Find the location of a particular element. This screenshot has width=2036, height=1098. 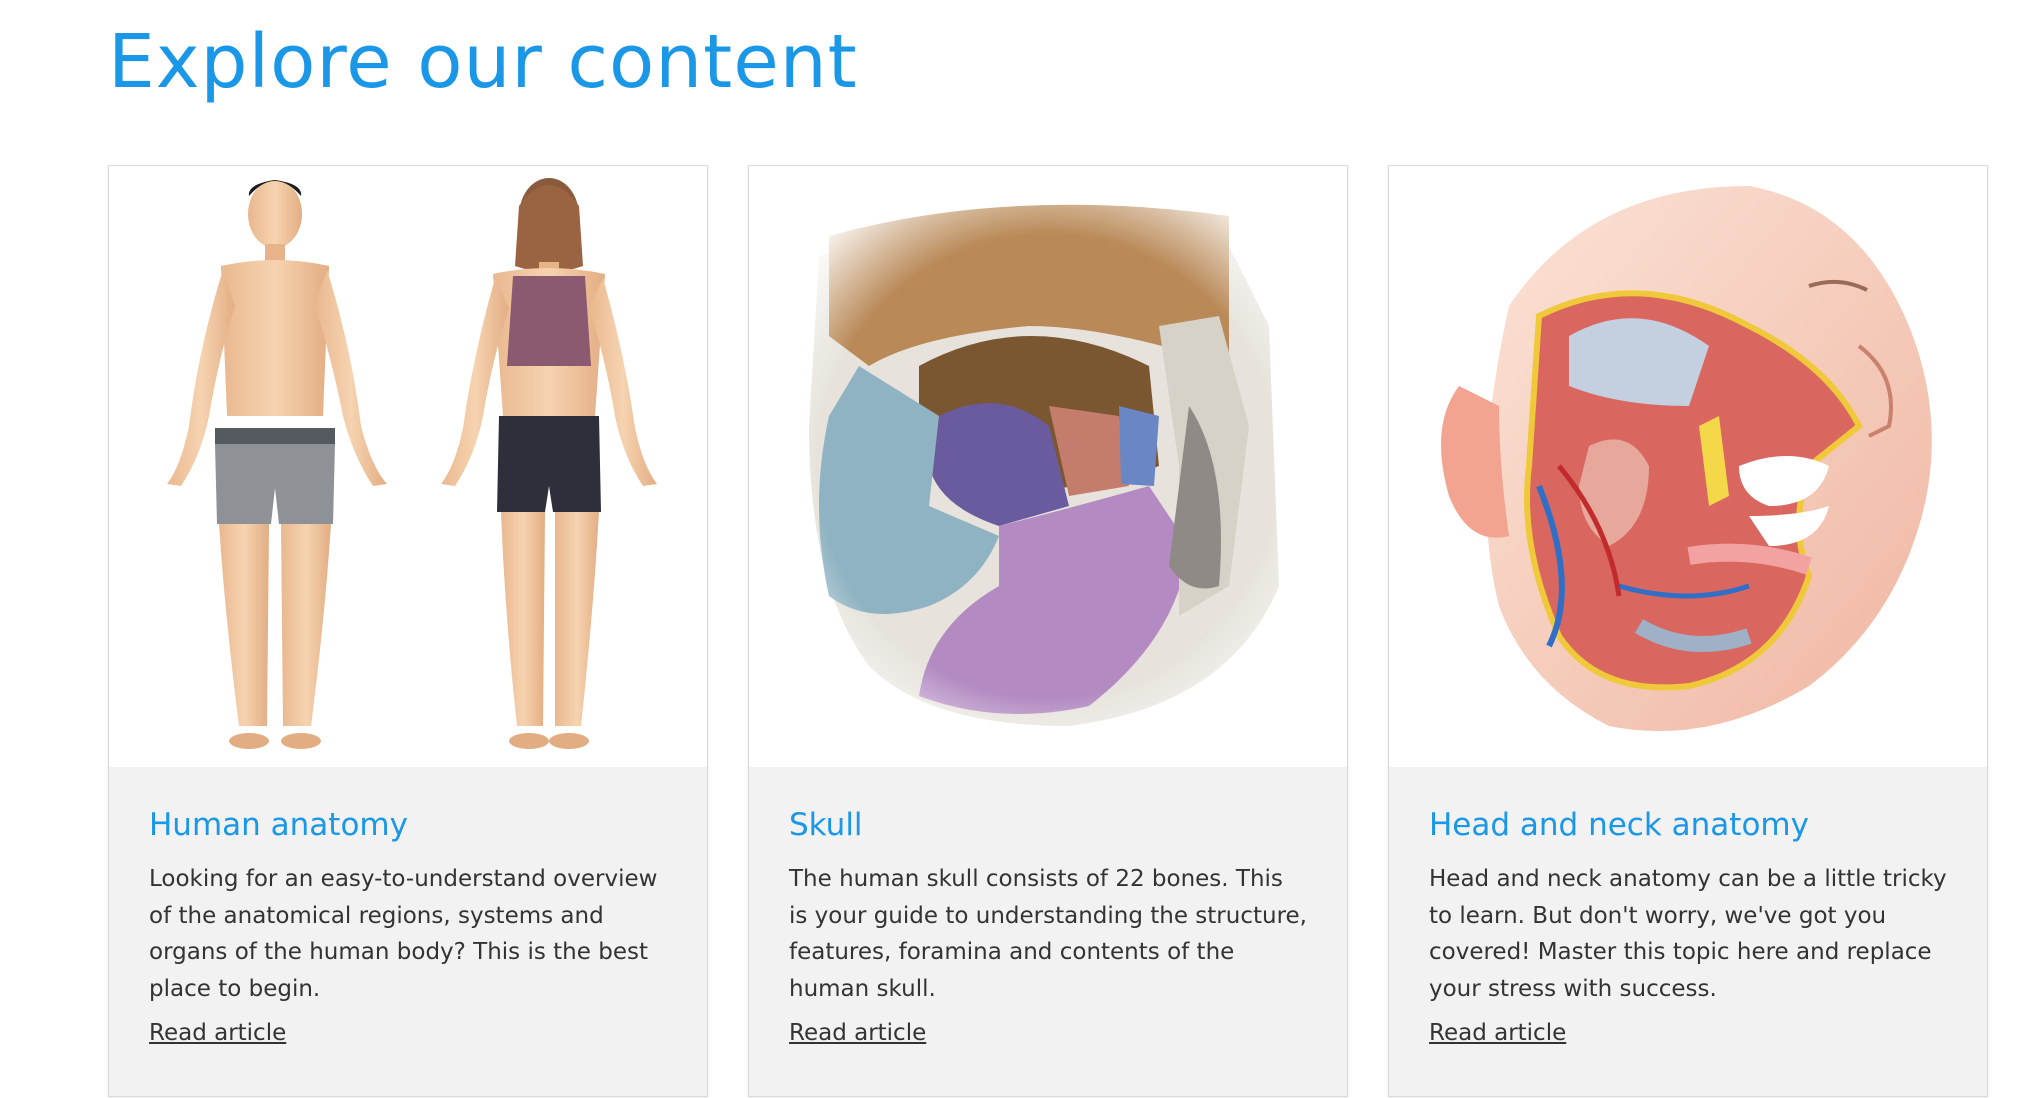

card-title: Skull is located at coordinates (1048, 825).